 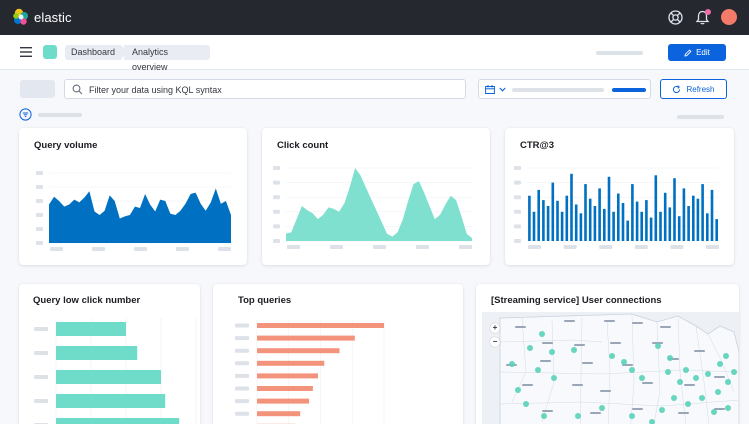 I want to click on refresh-icon, so click(x=677, y=88).